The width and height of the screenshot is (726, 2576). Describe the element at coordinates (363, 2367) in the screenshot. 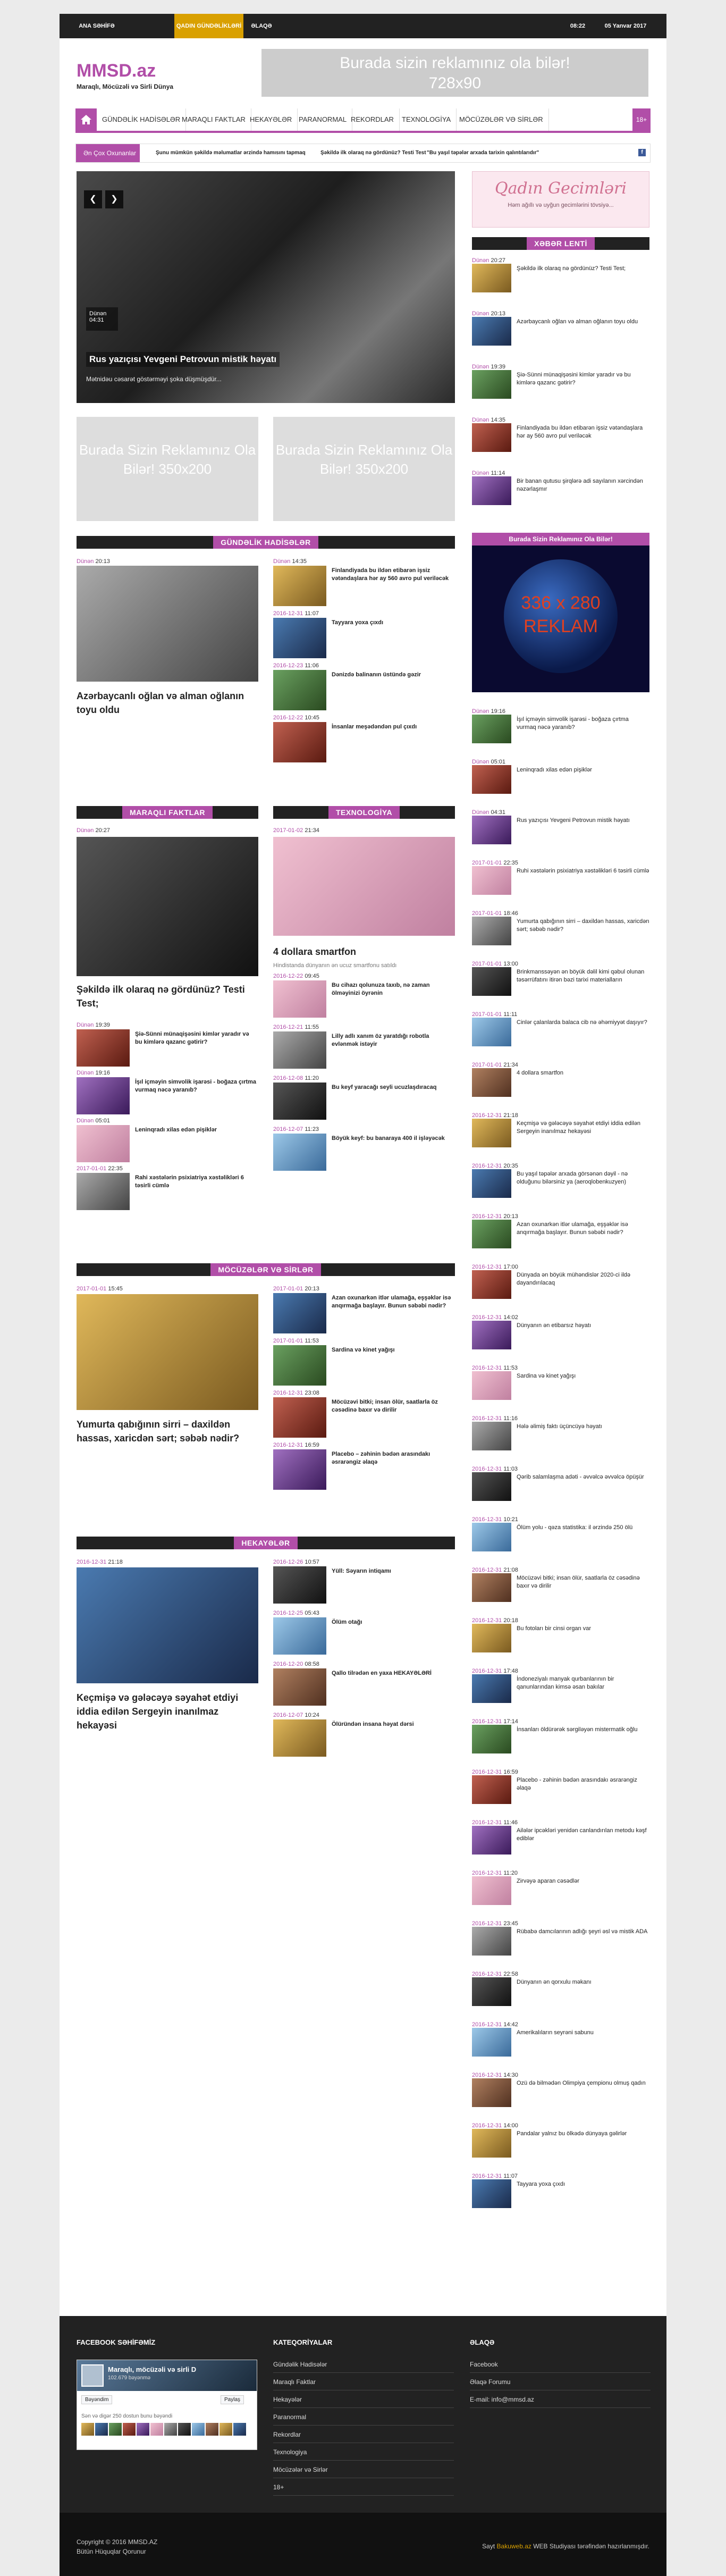

I see `footer-category-link: Gündəlik Hadisələr` at that location.